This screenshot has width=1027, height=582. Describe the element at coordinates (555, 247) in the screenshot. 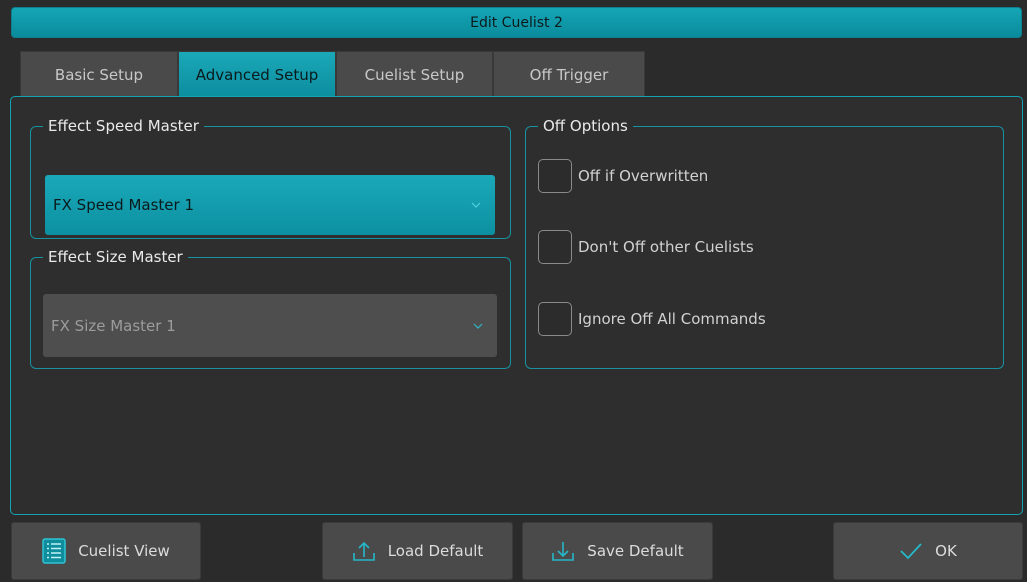

I see `dont-off-other-cuelists-checkbox` at that location.